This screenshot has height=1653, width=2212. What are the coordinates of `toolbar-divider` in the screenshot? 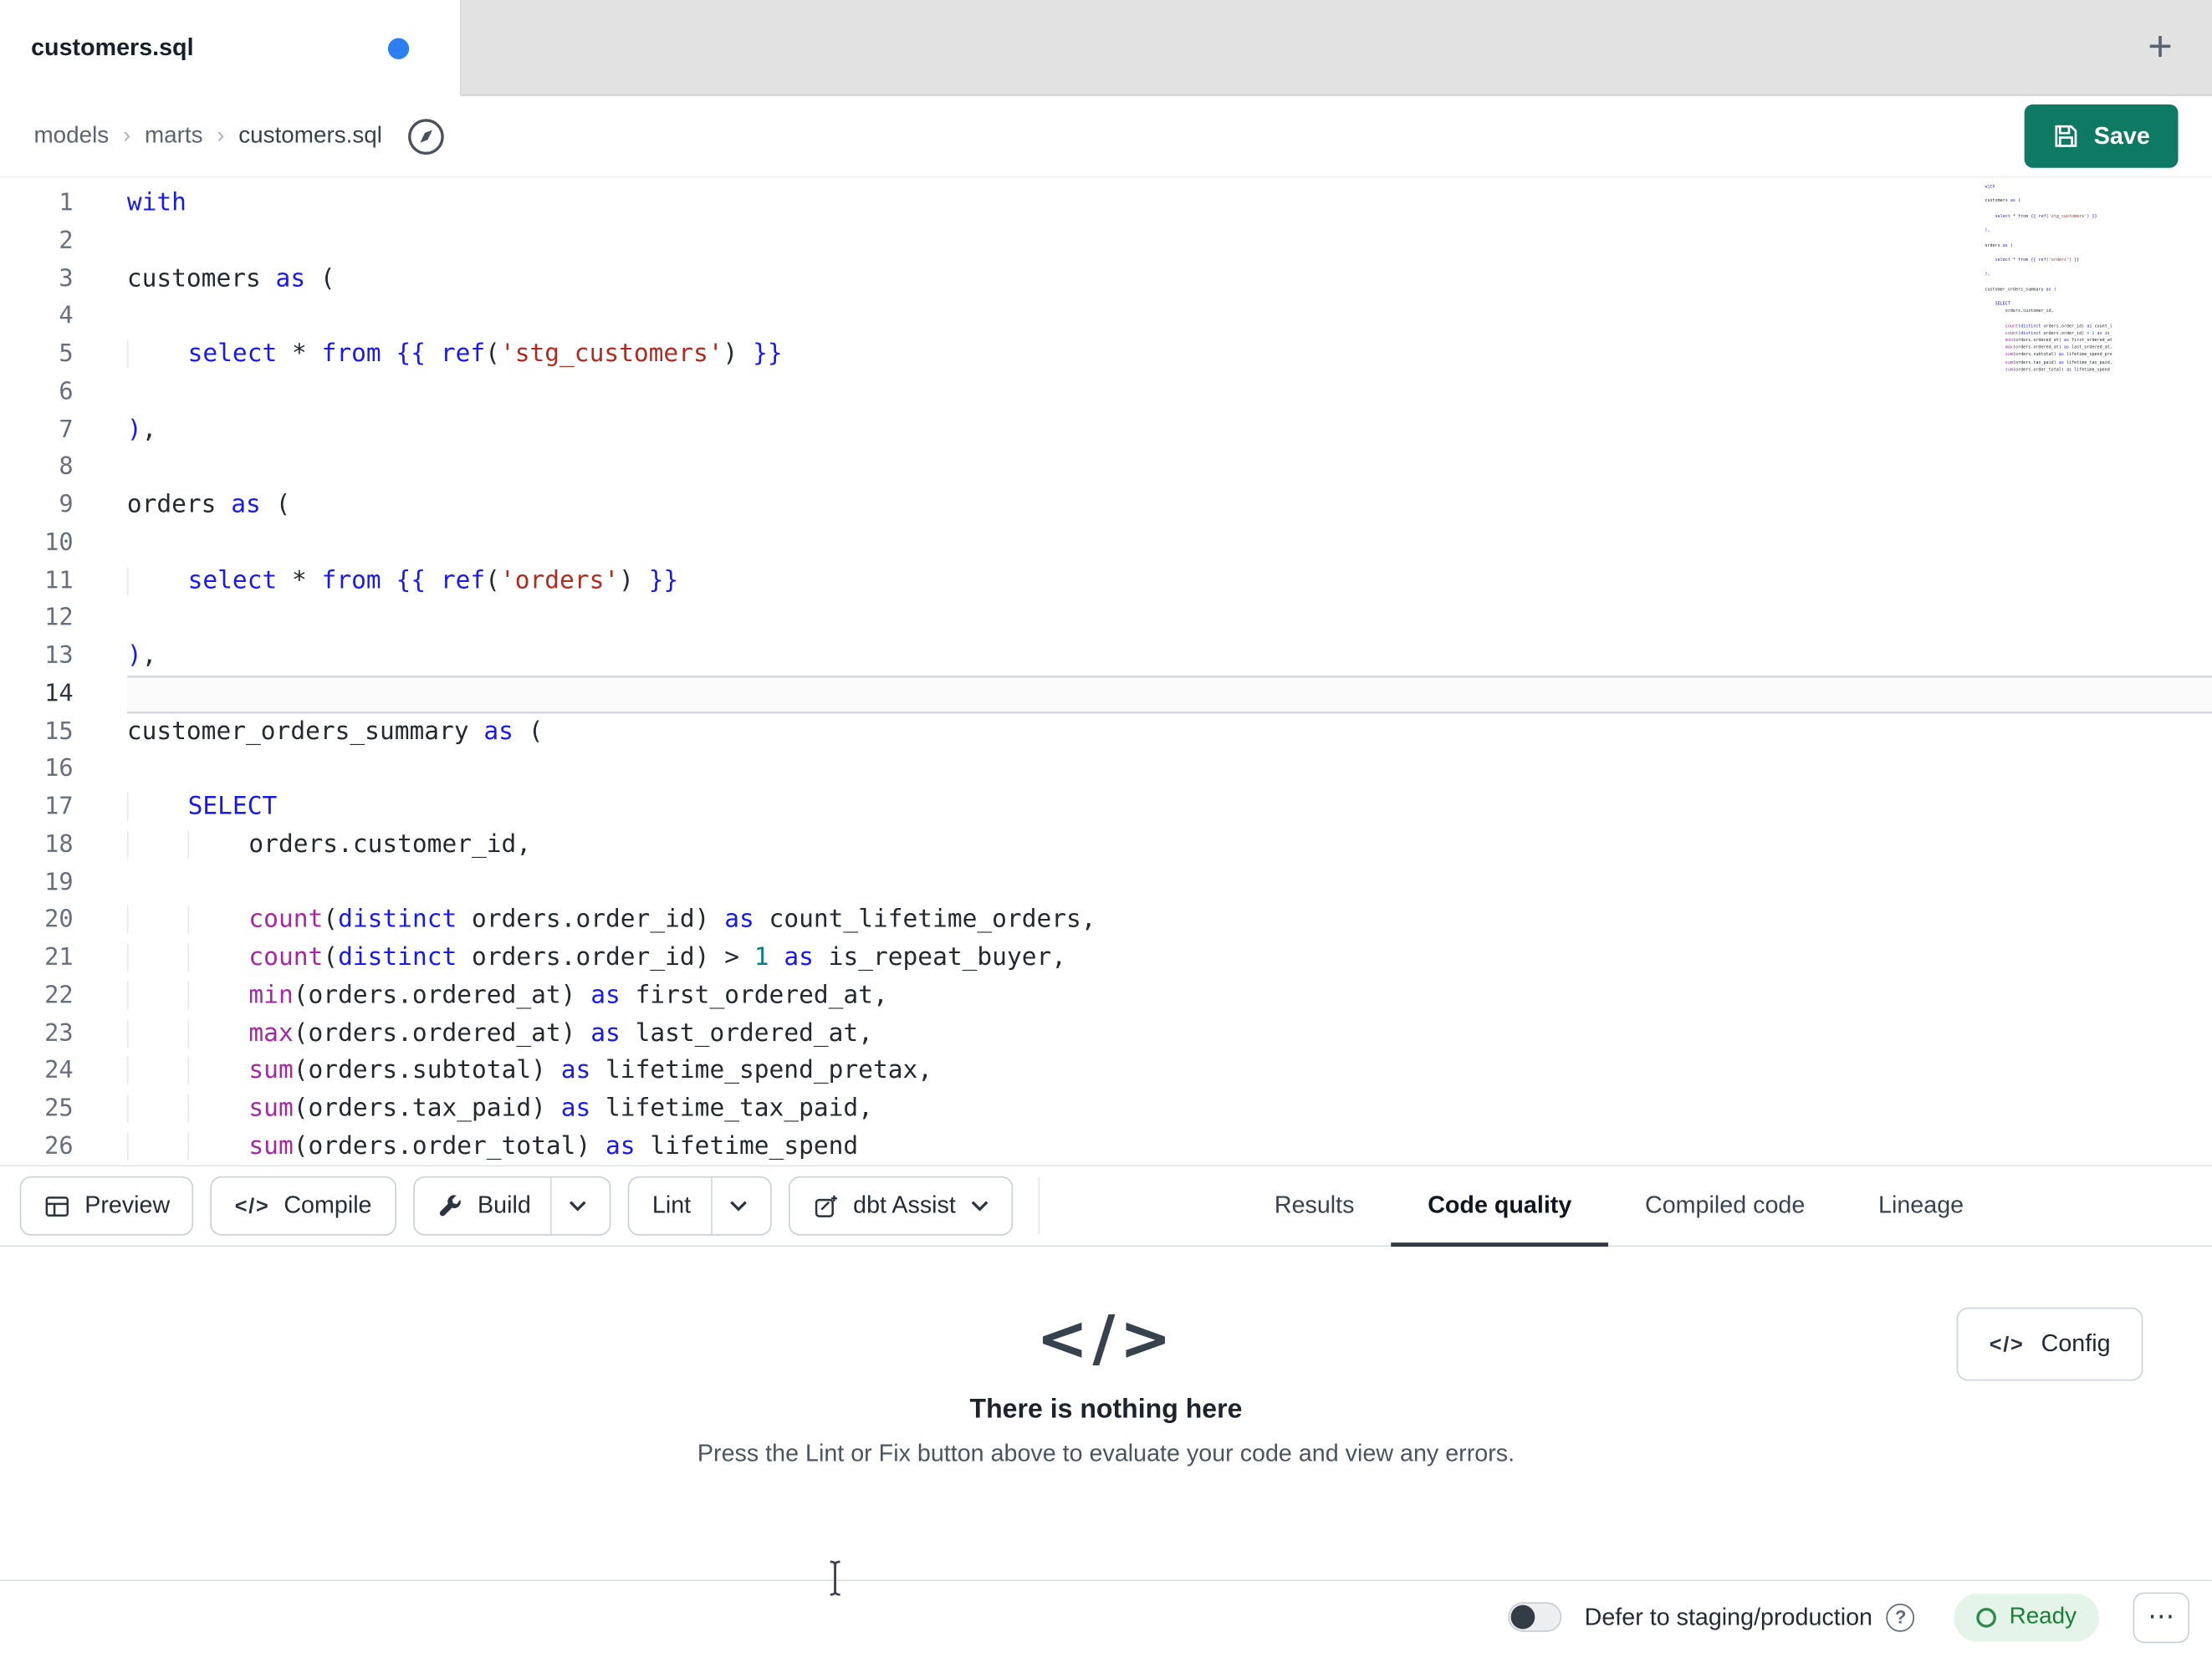 It's located at (1039, 1206).